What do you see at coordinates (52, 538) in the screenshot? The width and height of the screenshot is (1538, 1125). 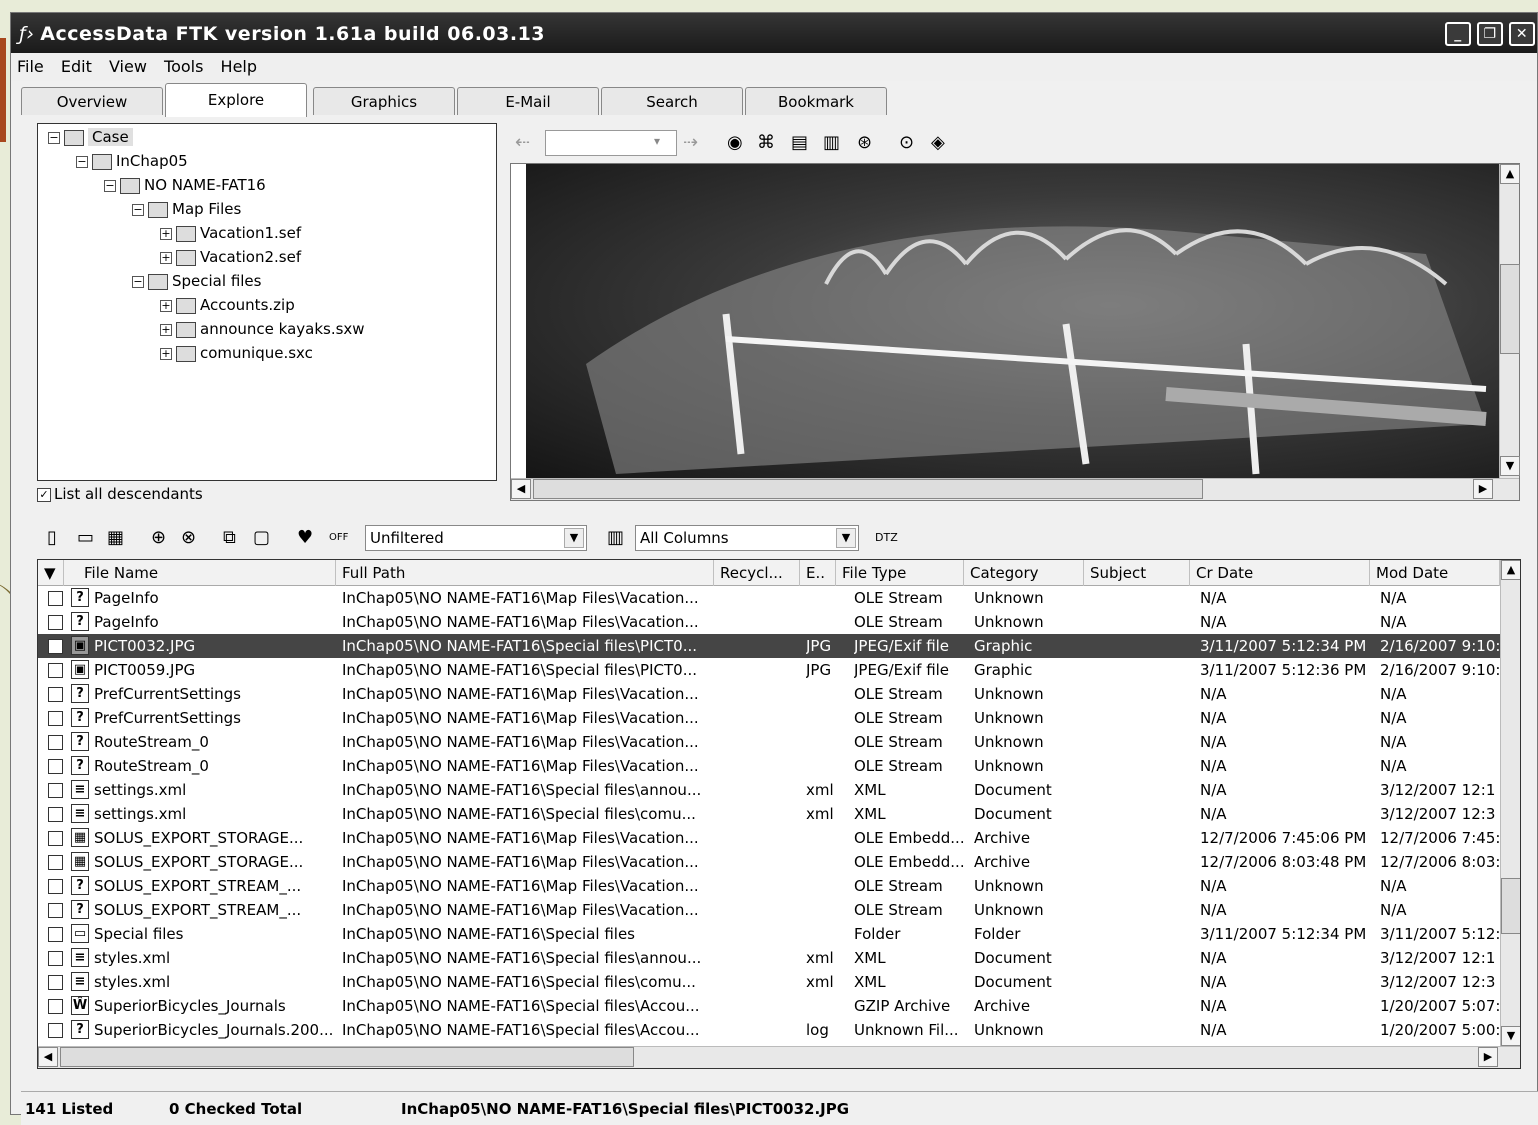 I see `list-view-small-icon: ▯` at bounding box center [52, 538].